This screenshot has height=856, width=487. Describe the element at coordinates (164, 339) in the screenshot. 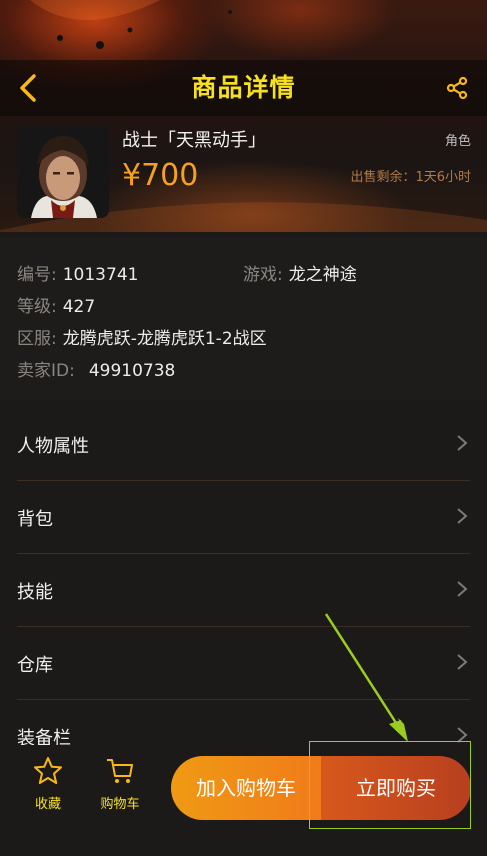

I see `info-server-value: 龙腾虎跃-龙腾虎跃1-2战区` at that location.